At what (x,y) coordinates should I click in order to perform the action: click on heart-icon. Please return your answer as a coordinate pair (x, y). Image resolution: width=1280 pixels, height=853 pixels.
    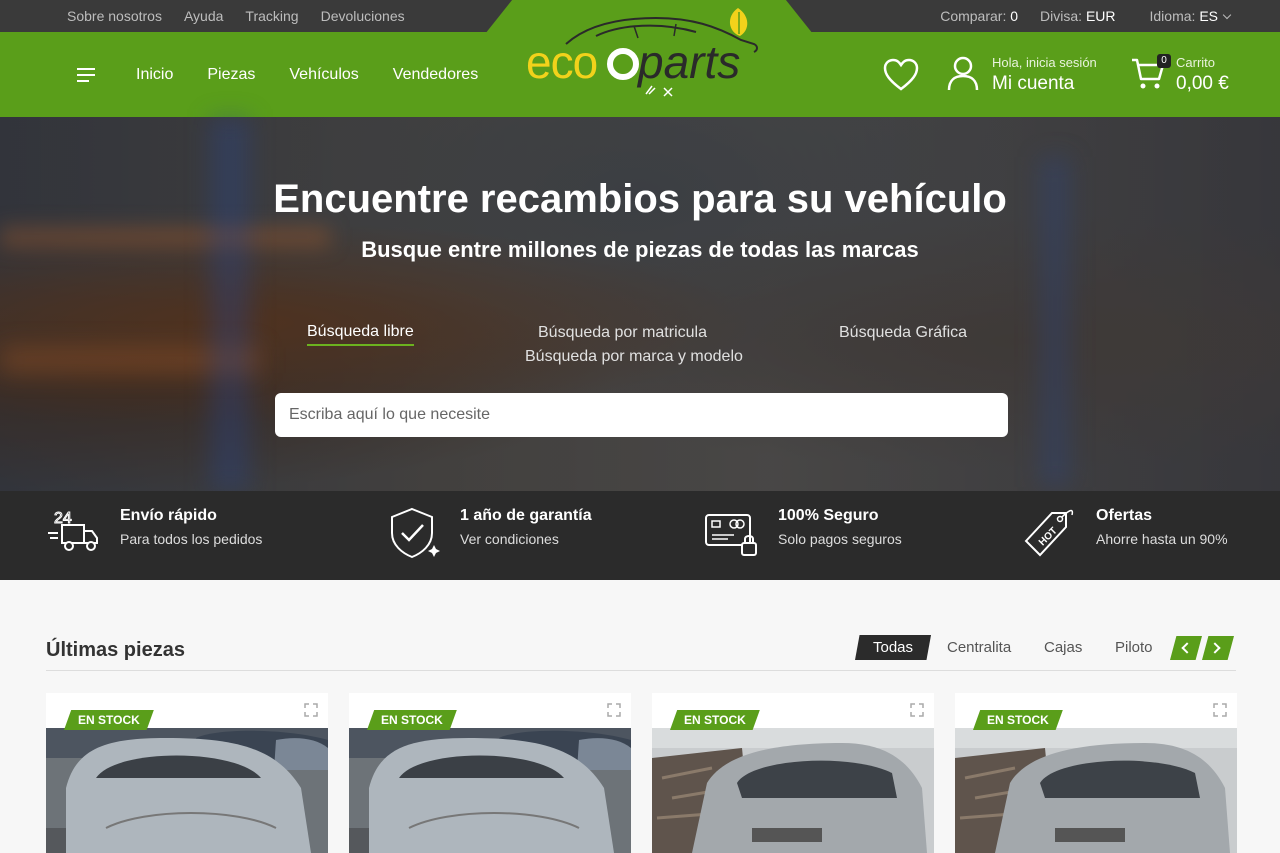
    Looking at the image, I should click on (901, 75).